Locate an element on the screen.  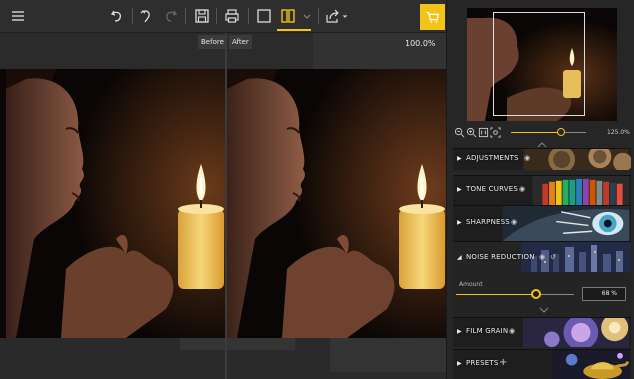
section-noise-reduction: ◢ NOISE REDUCTION ◉ ↺ is located at coordinates (542, 279).